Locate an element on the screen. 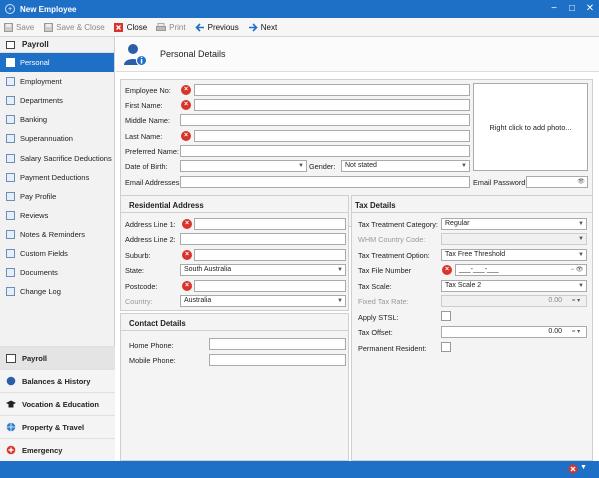 This screenshot has width=599, height=478. save-icon is located at coordinates (8, 27).